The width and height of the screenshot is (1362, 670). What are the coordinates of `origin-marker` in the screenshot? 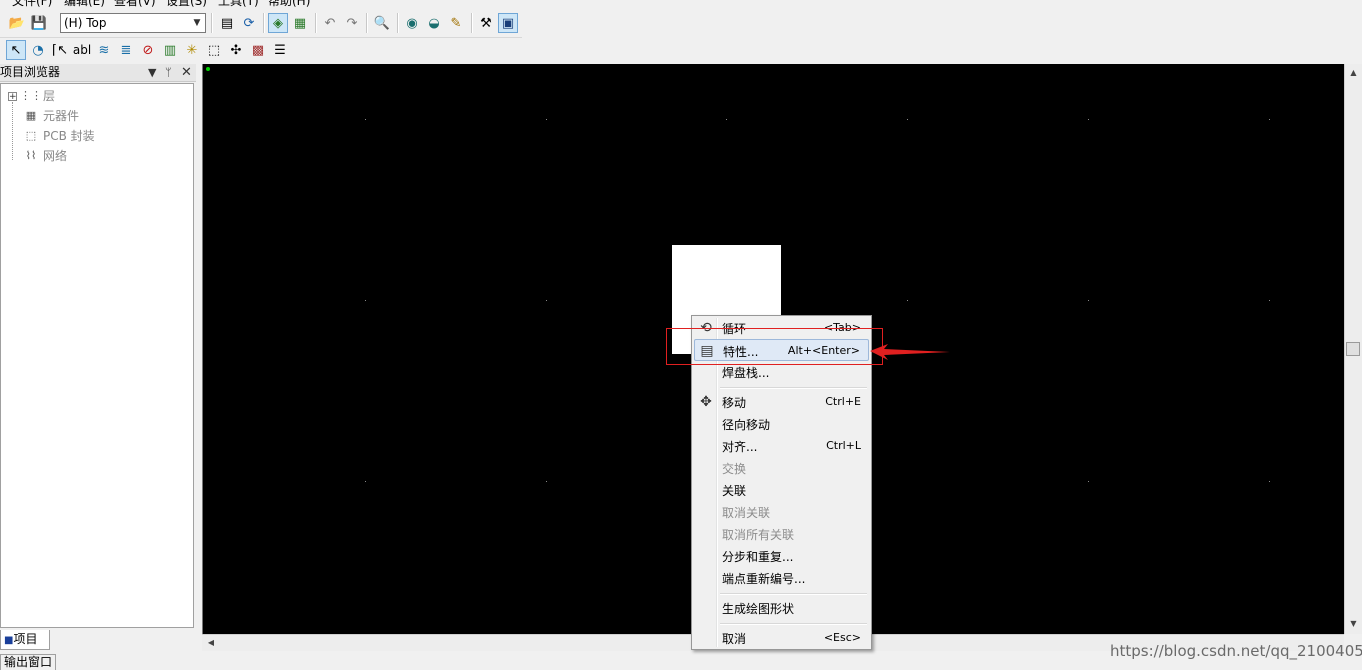 It's located at (208, 69).